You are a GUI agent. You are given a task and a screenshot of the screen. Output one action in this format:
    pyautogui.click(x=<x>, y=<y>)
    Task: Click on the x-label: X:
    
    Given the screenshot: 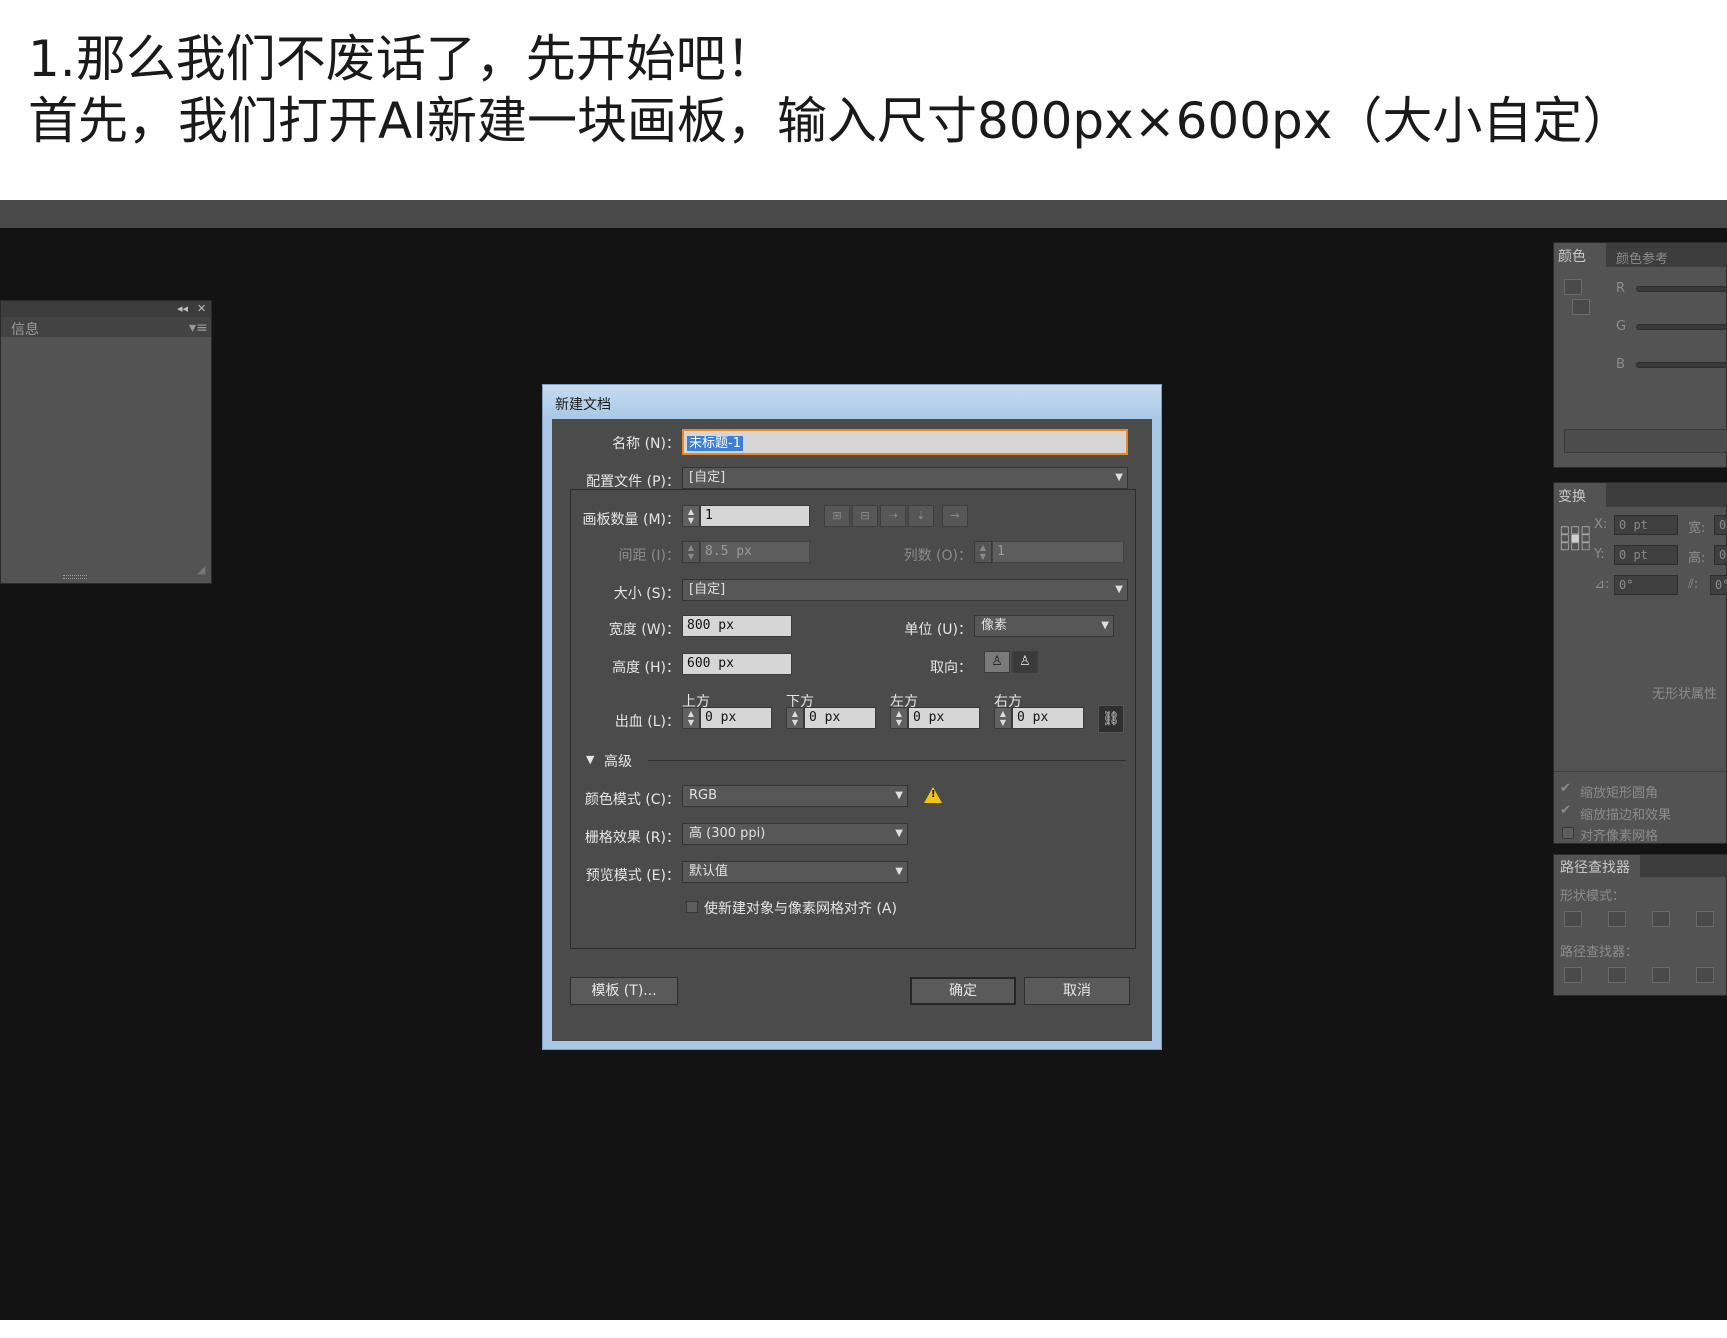 What is the action you would take?
    pyautogui.click(x=1601, y=524)
    